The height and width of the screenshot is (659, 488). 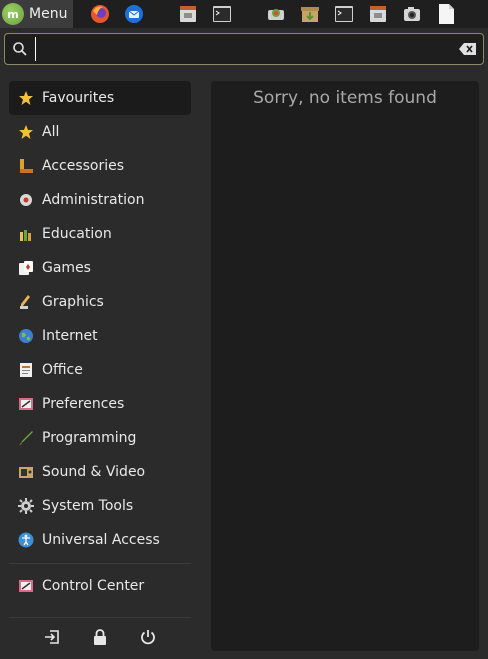 What do you see at coordinates (134, 14) in the screenshot?
I see `thunderbird-icon` at bounding box center [134, 14].